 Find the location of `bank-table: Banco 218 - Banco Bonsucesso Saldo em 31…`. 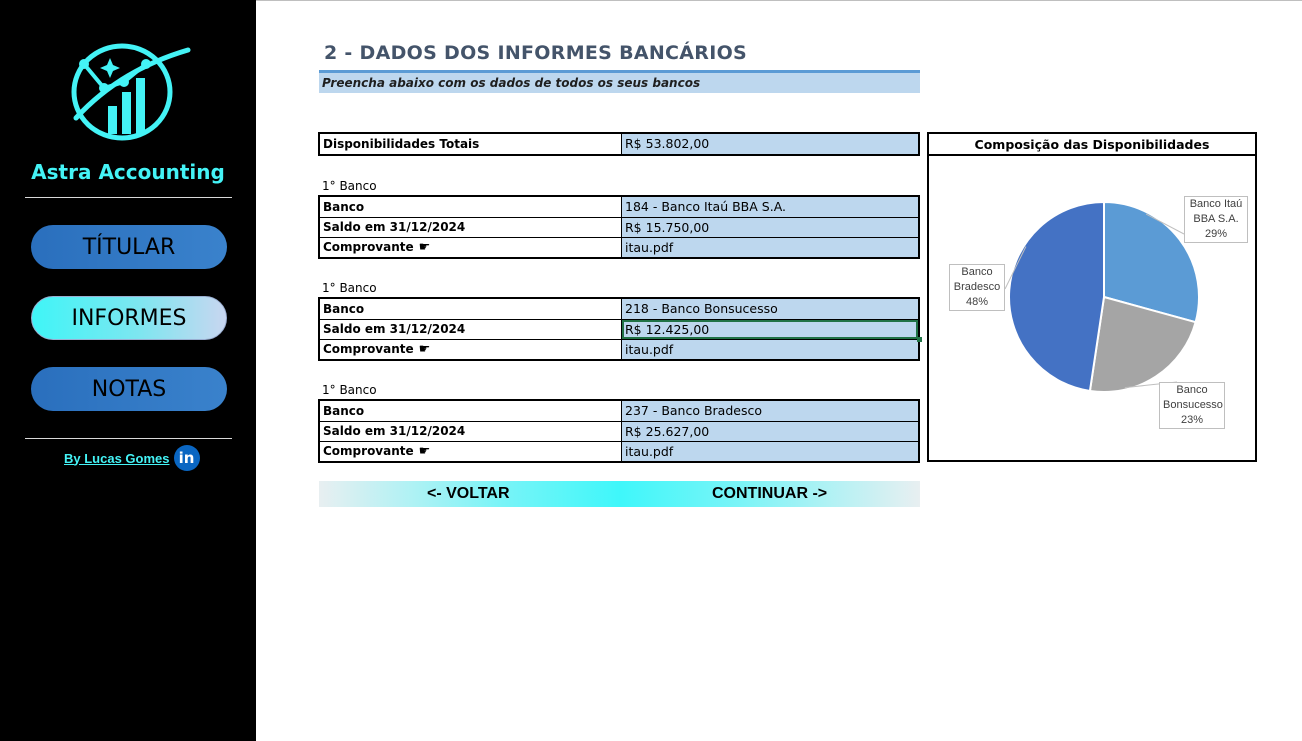

bank-table: Banco 218 - Banco Bonsucesso Saldo em 31… is located at coordinates (620, 329).